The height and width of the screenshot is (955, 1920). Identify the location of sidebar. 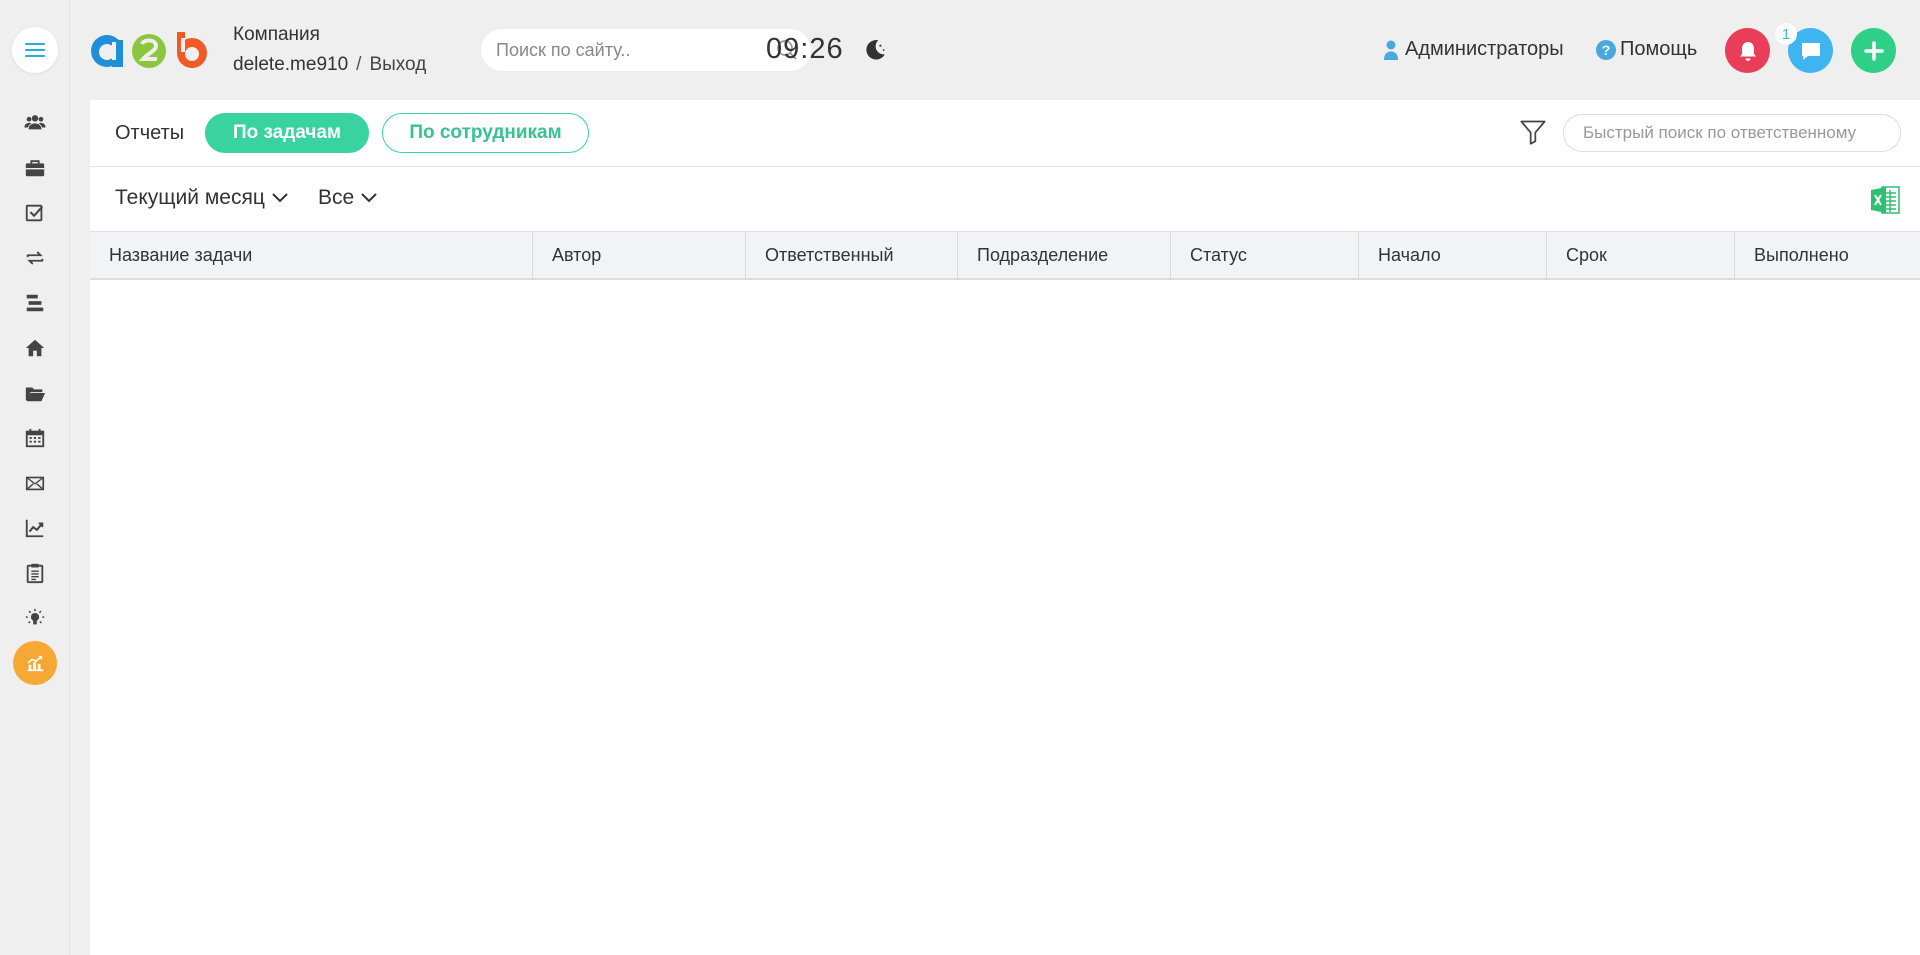
(35, 477).